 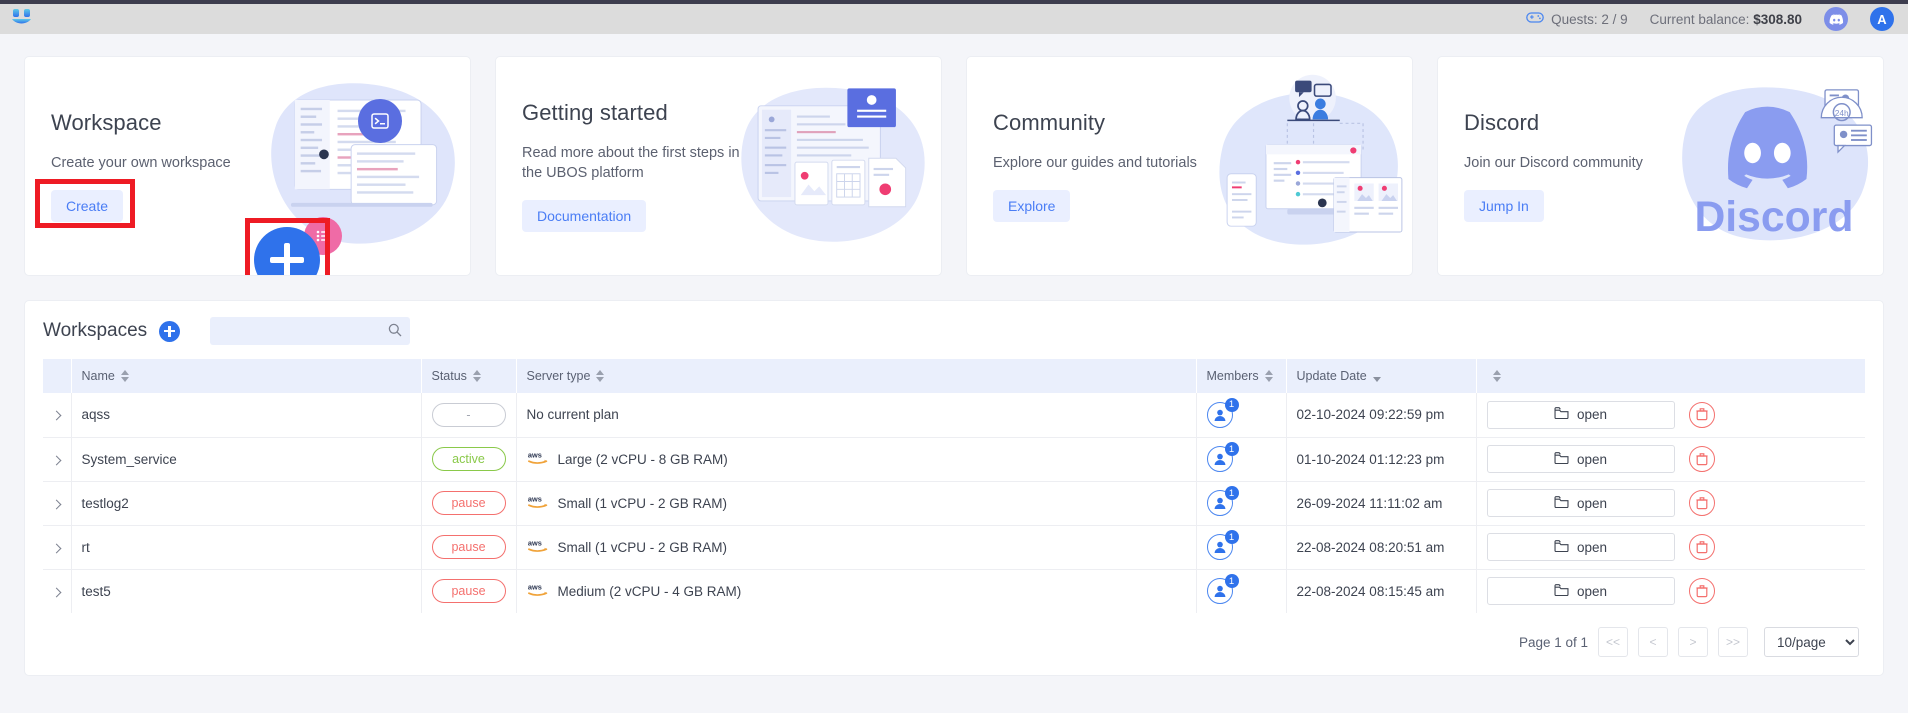 I want to click on th-members: Members, so click(x=1241, y=376).